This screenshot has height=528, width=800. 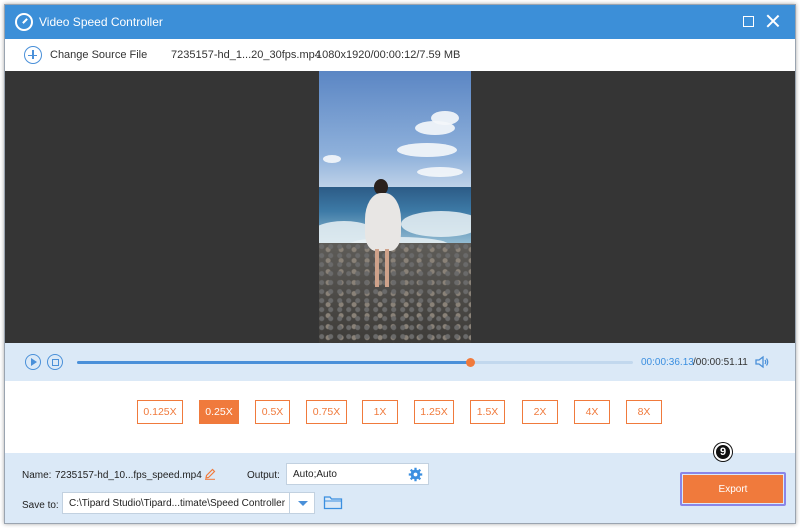 What do you see at coordinates (592, 412) in the screenshot?
I see `speed-4x-button: 4X` at bounding box center [592, 412].